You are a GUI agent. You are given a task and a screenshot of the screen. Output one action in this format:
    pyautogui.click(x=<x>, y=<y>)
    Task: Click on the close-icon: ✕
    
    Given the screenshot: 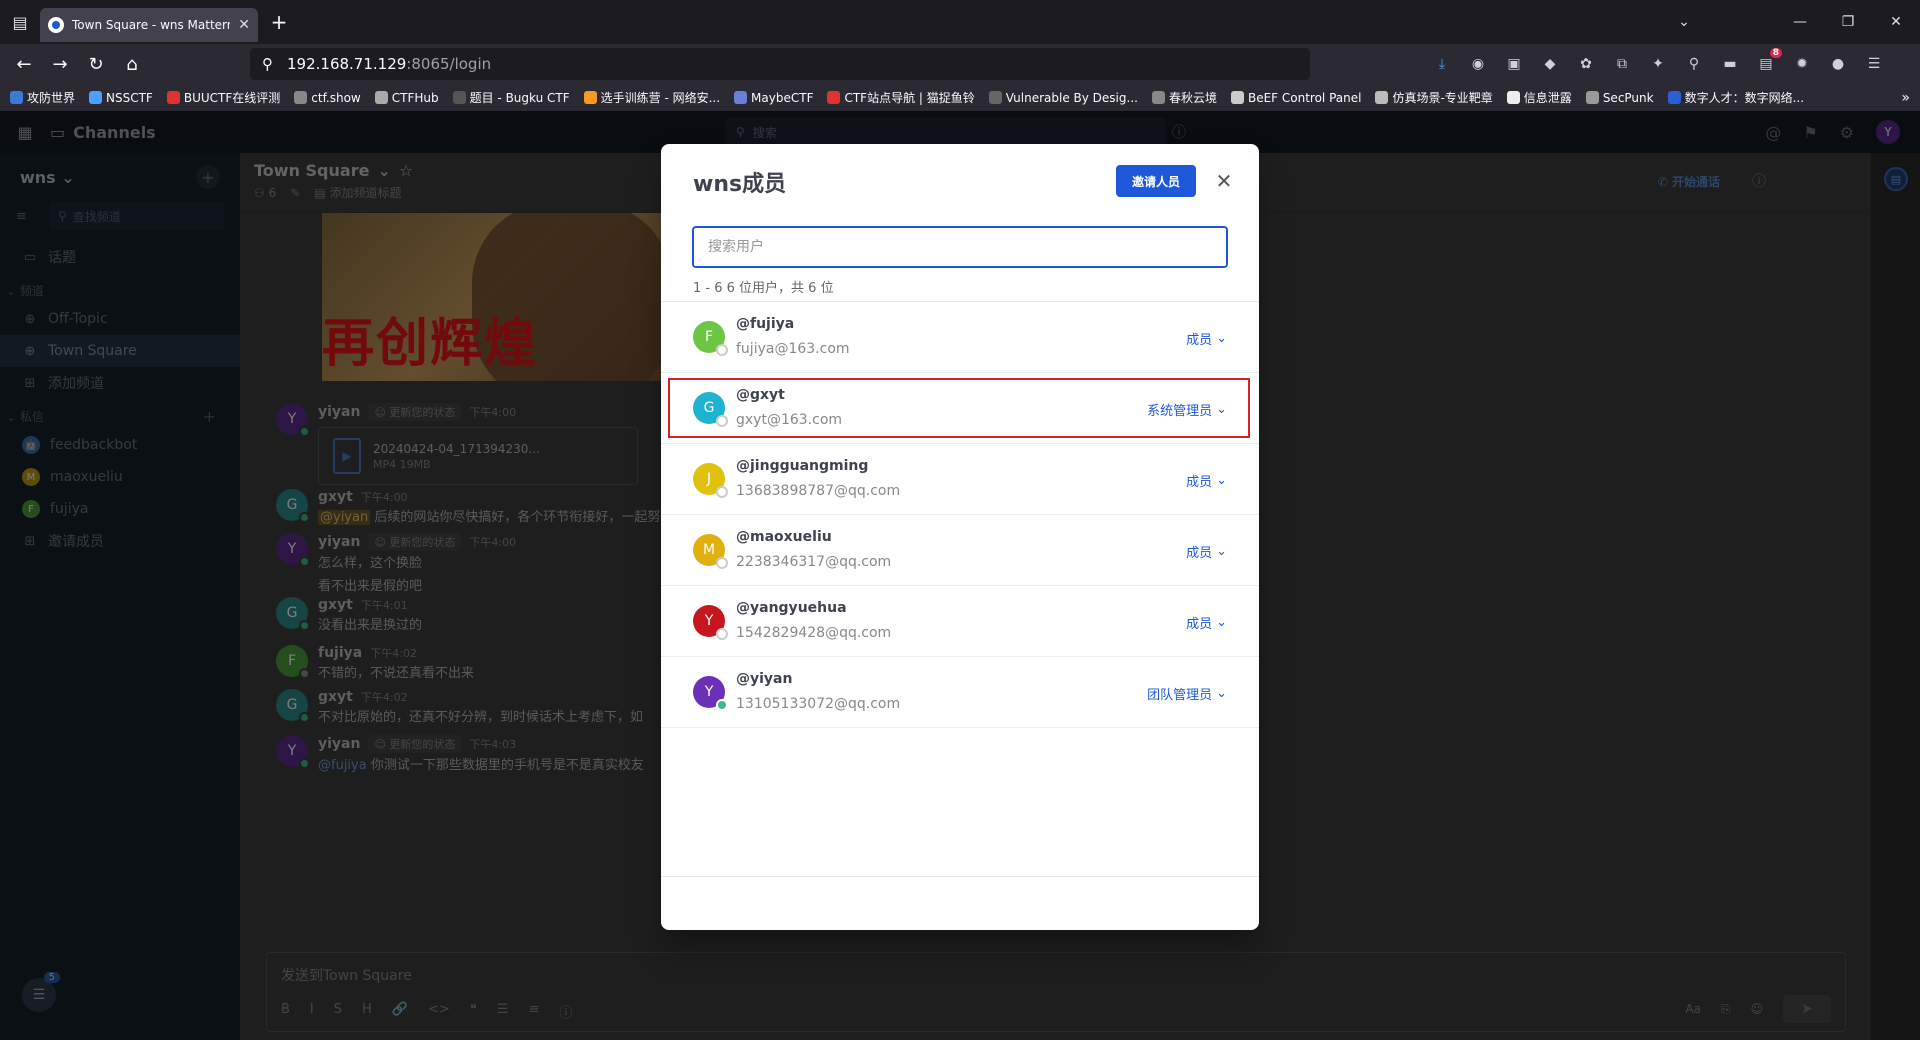 What is the action you would take?
    pyautogui.click(x=1224, y=181)
    